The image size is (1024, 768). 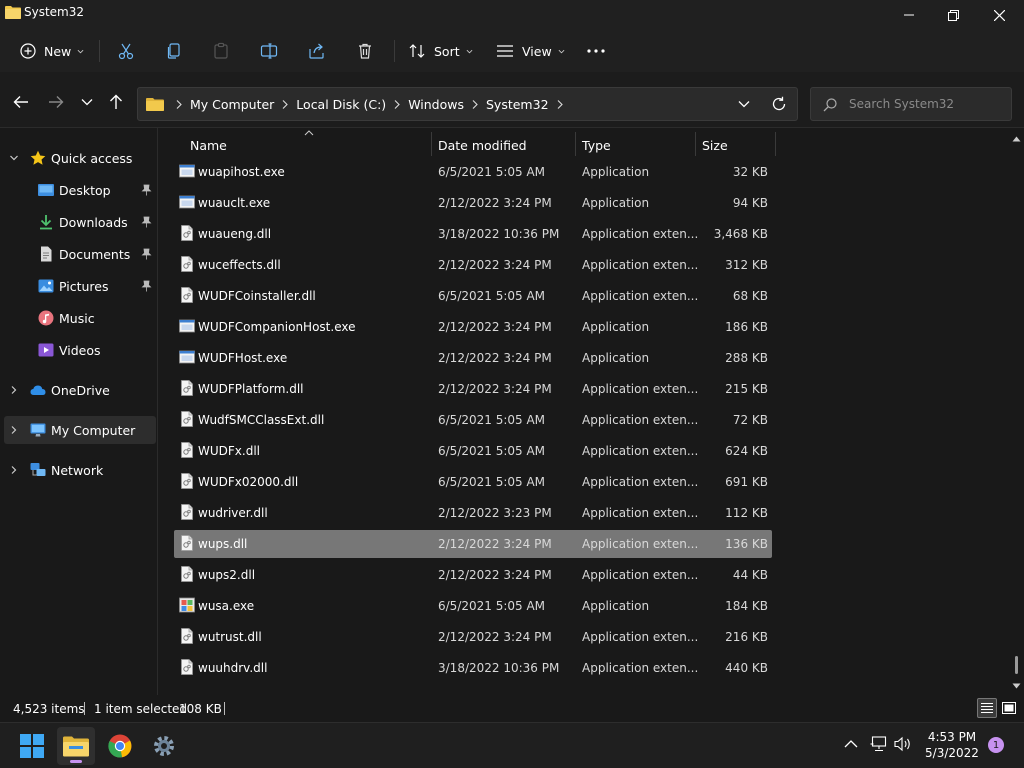 What do you see at coordinates (495, 265) in the screenshot?
I see `file-date: 2/12/2022 3:24 PM` at bounding box center [495, 265].